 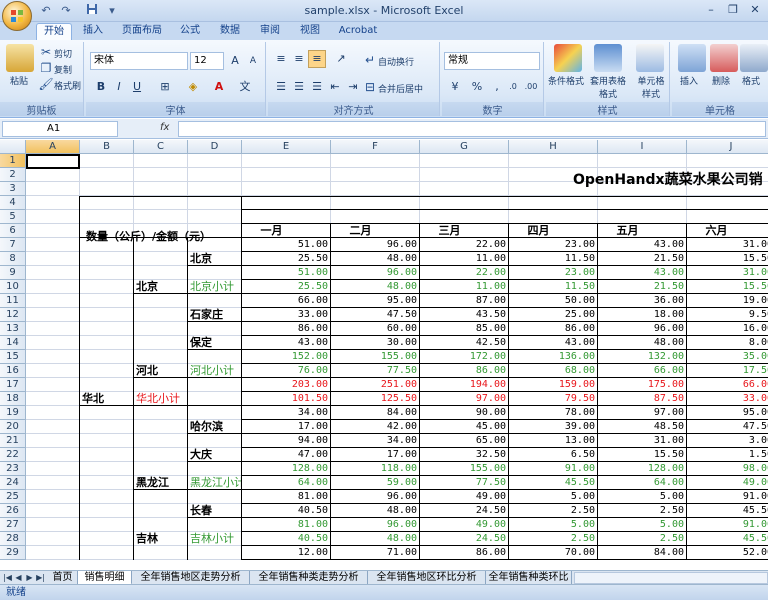 What do you see at coordinates (727, 553) in the screenshot?
I see `data-cell: 52.00` at bounding box center [727, 553].